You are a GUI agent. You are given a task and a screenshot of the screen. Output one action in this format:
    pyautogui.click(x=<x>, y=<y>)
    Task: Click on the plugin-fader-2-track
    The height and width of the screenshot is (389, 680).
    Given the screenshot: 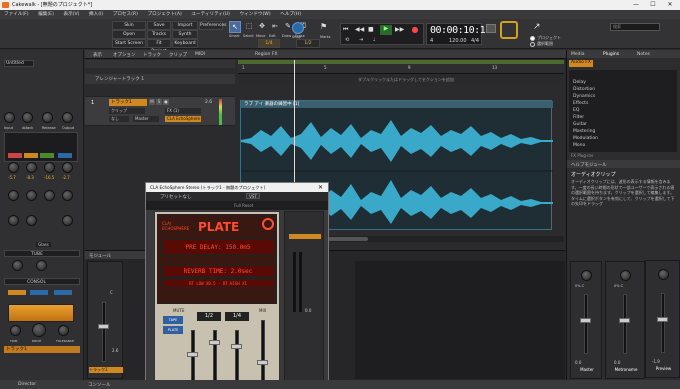 What is the action you would take?
    pyautogui.click(x=215, y=356)
    